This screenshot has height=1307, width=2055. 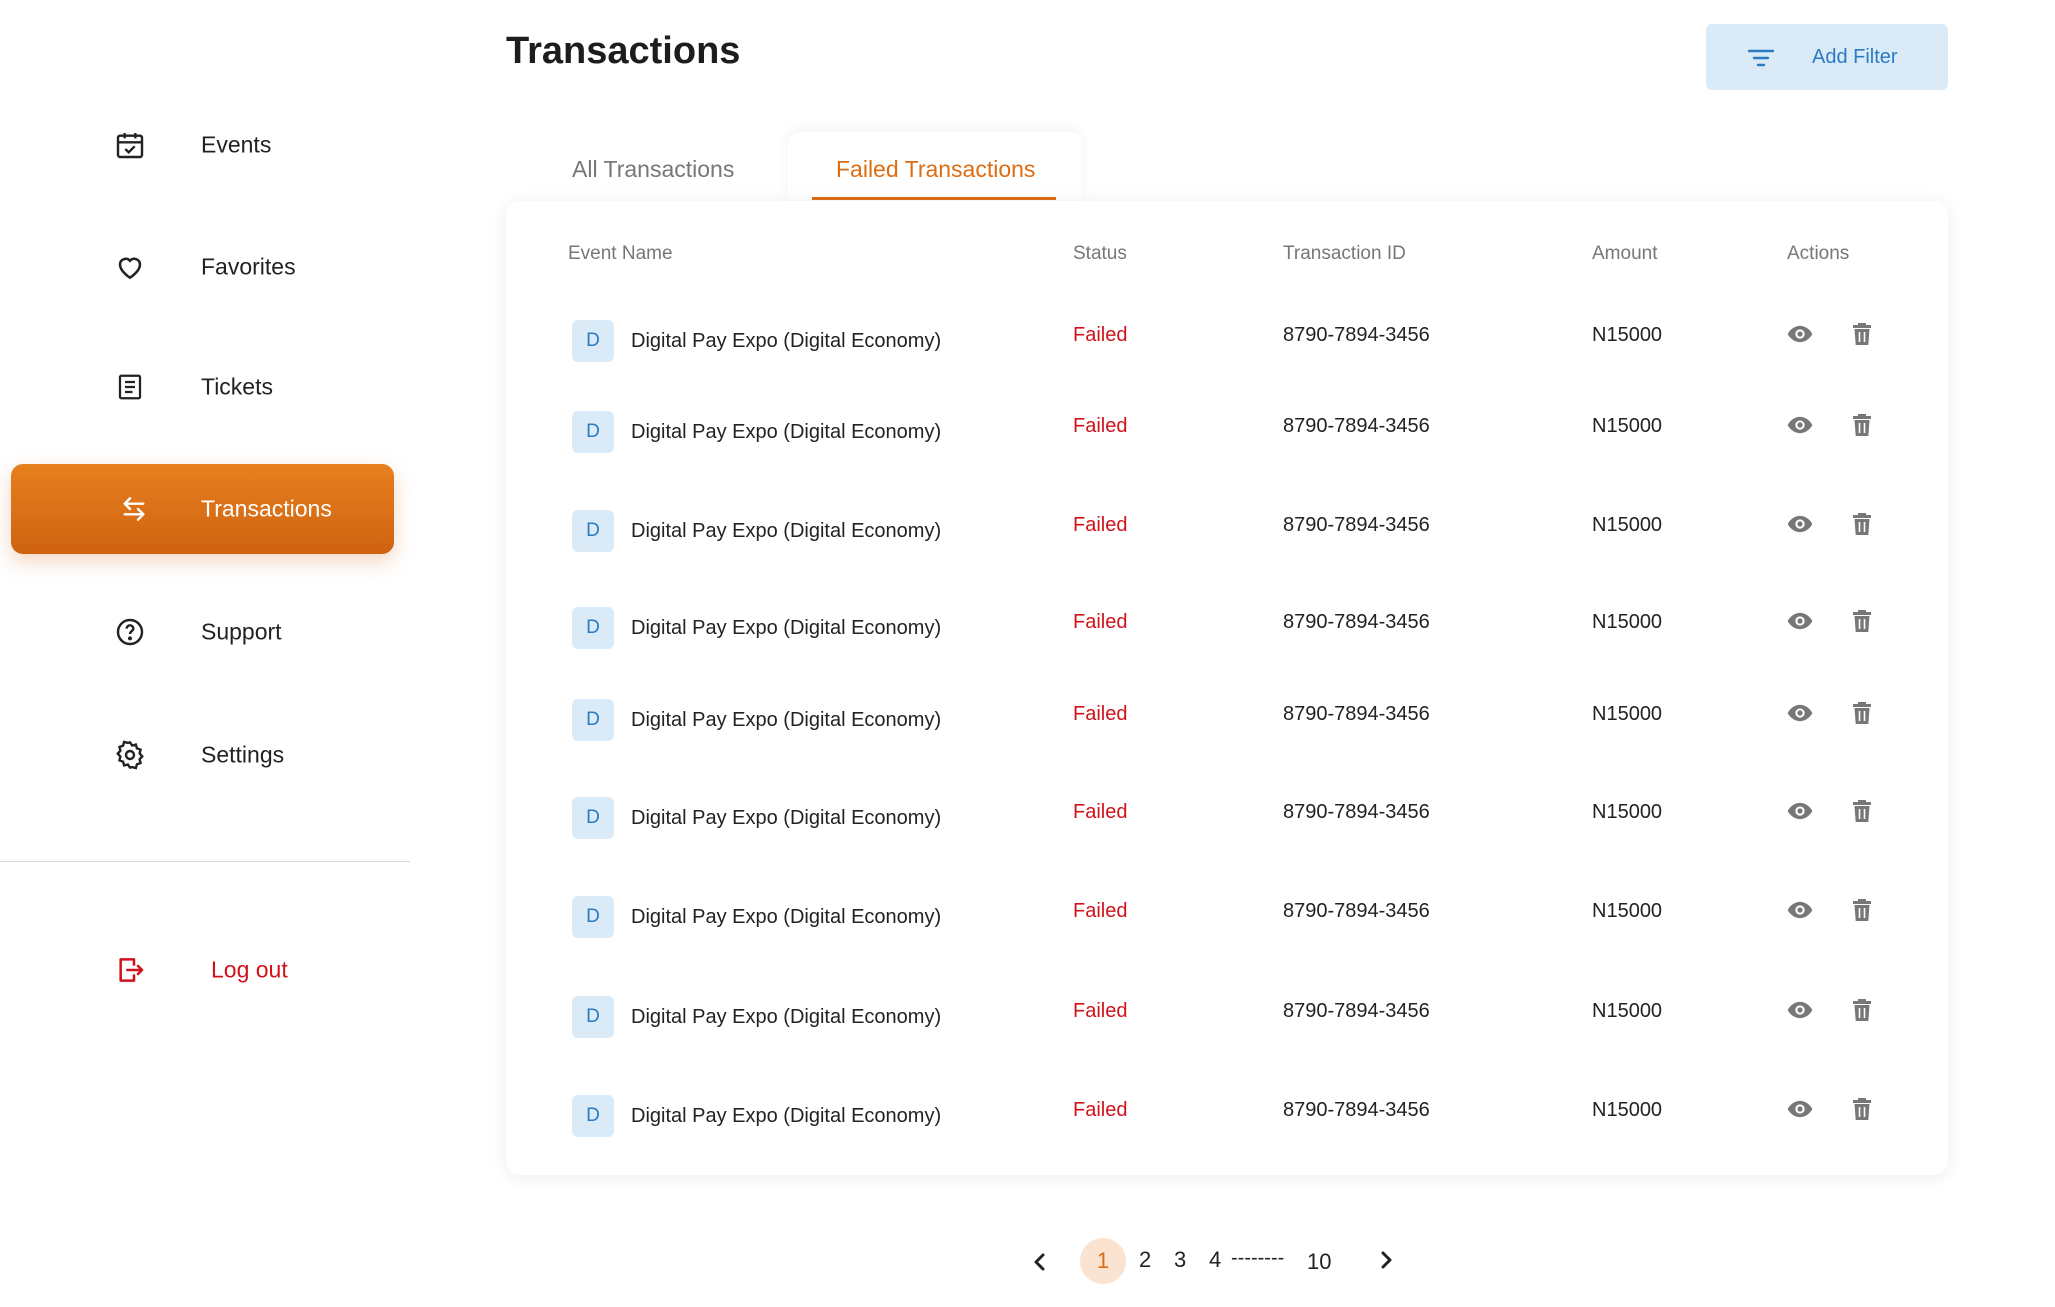 I want to click on ticket-list-icon, so click(x=130, y=387).